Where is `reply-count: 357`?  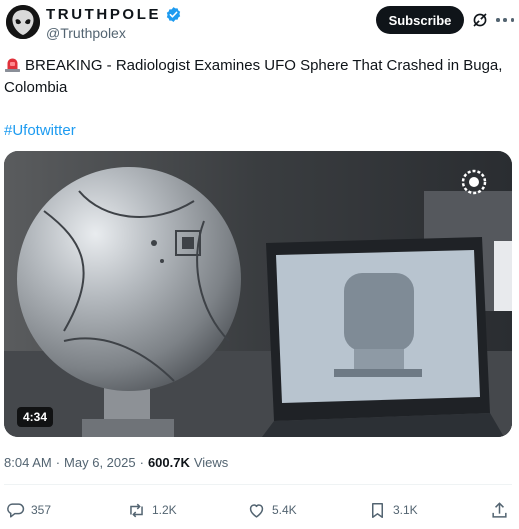 reply-count: 357 is located at coordinates (41, 510).